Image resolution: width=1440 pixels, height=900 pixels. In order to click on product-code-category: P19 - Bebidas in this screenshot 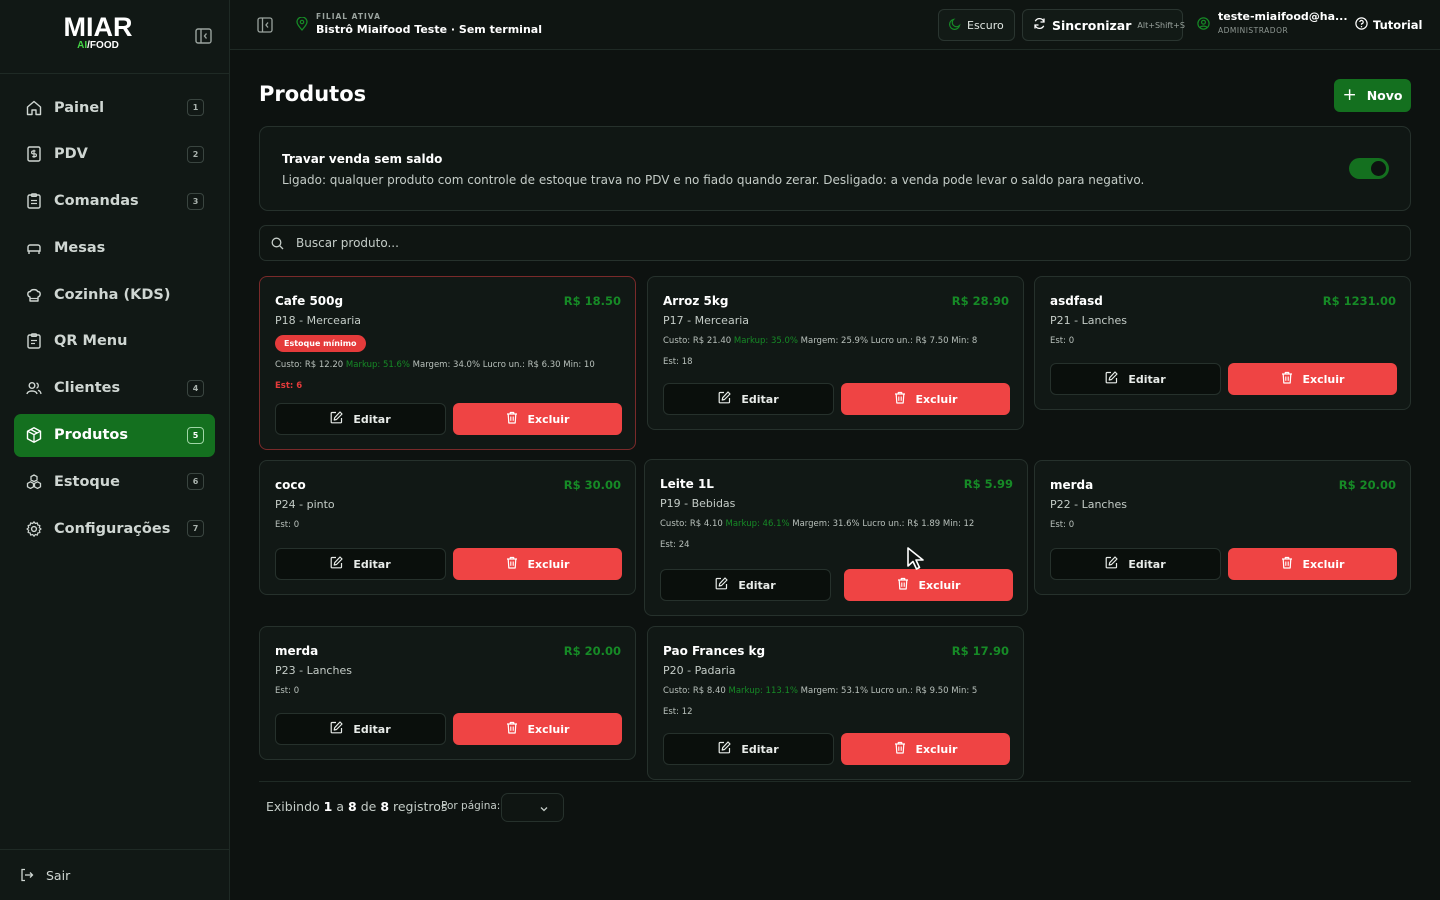, I will do `click(698, 503)`.